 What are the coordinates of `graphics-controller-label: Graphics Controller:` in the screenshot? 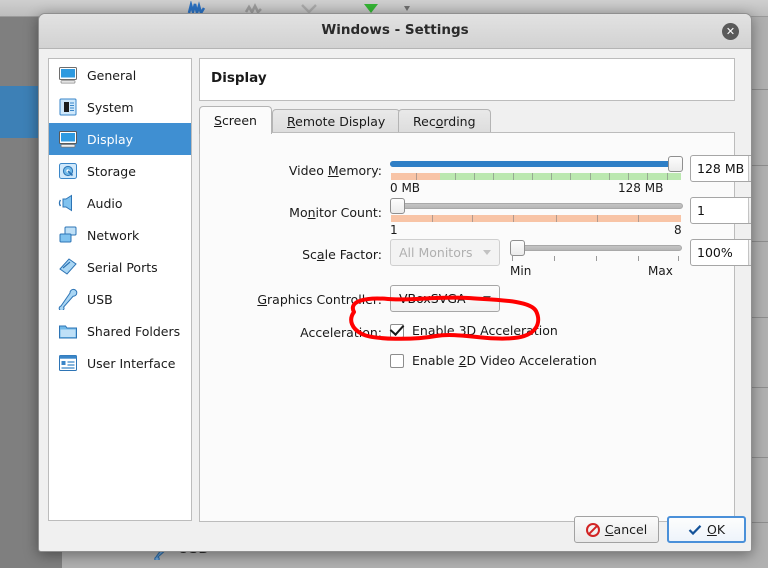 It's located at (319, 299).